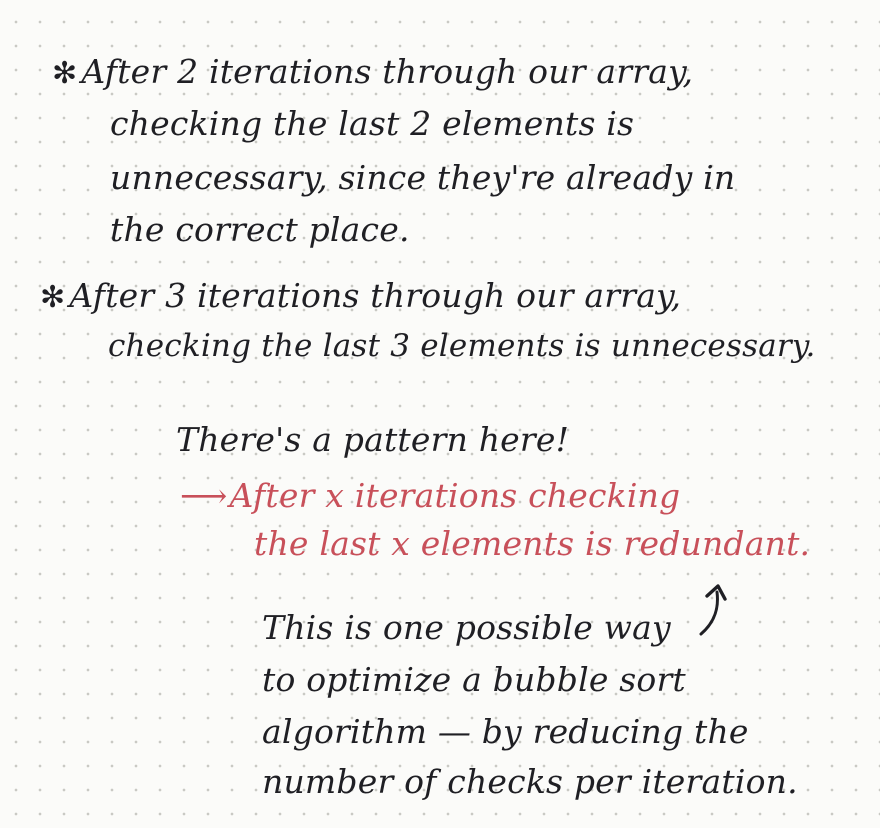 Image resolution: width=880 pixels, height=828 pixels. What do you see at coordinates (532, 543) in the screenshot?
I see `pattern-line-2: the last x elements is redundant.` at bounding box center [532, 543].